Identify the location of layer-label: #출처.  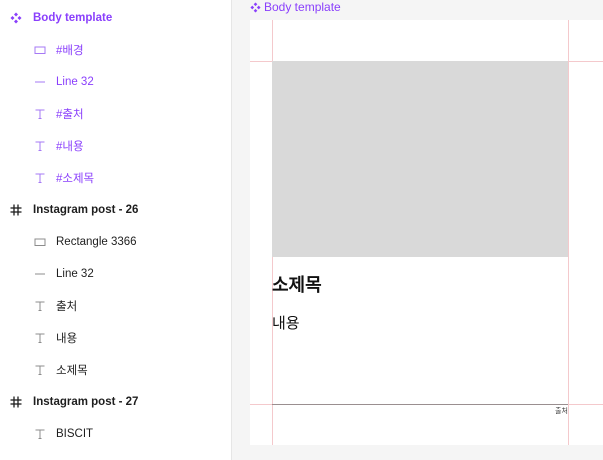
(70, 115).